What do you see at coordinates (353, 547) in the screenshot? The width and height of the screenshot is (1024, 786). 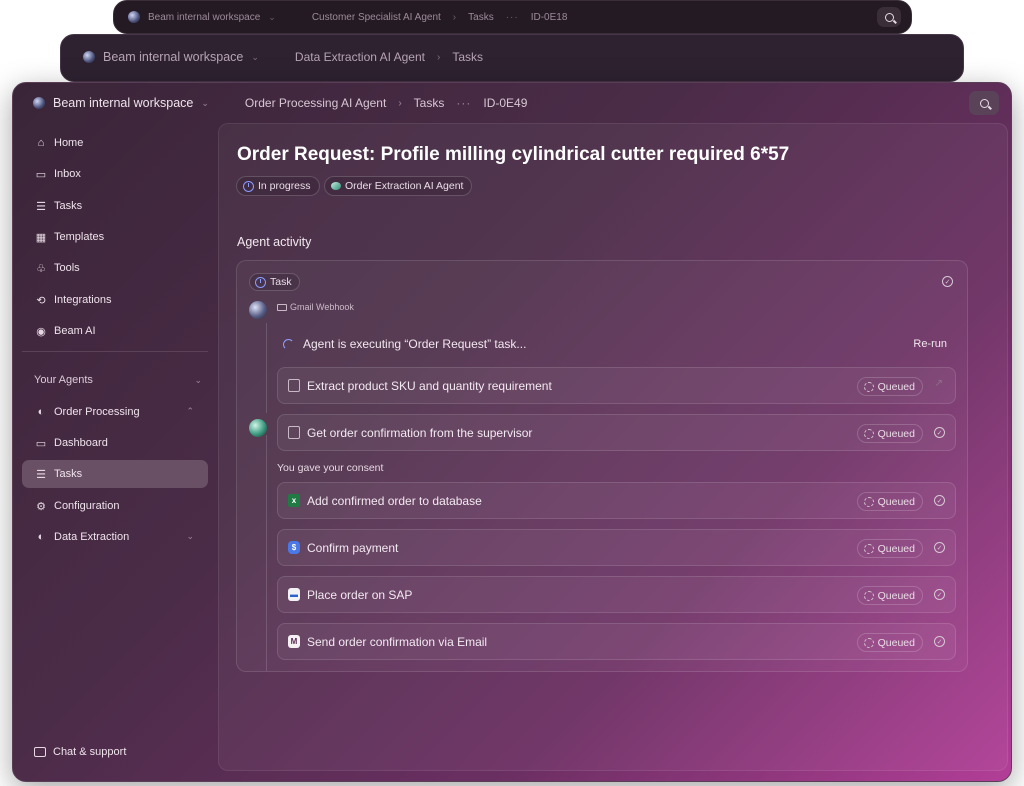 I see `step-label: Confirm payment` at bounding box center [353, 547].